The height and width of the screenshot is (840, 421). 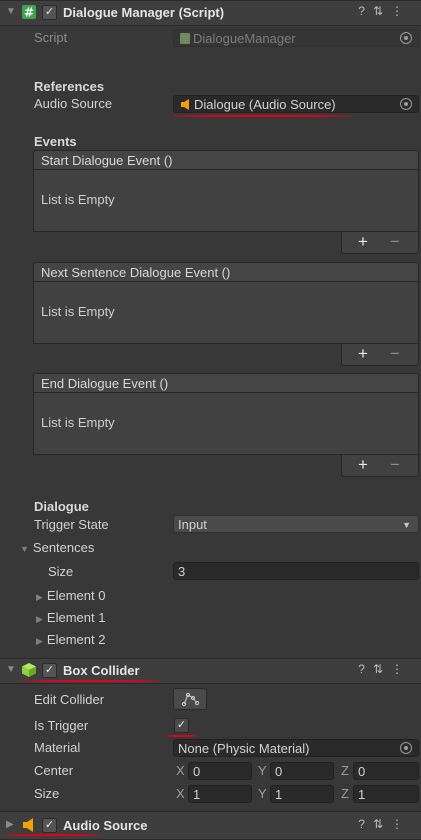 I want to click on next-event-add-remove: + −, so click(x=380, y=355).